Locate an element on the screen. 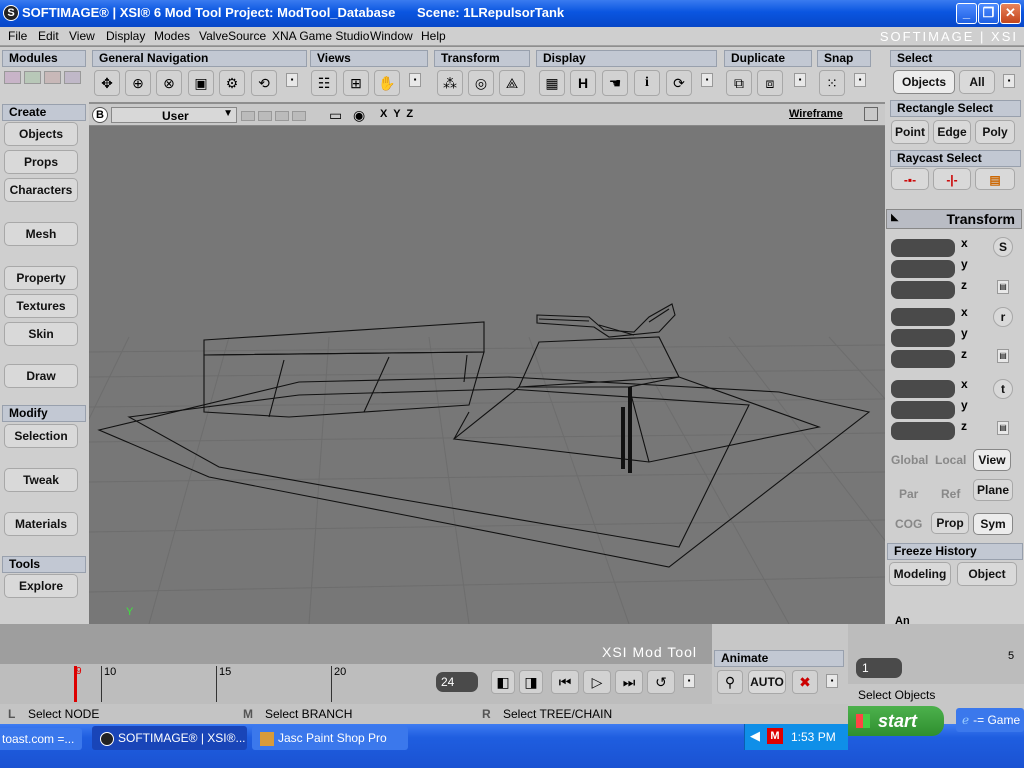 This screenshot has width=1024, height=768. translate-t-button: t is located at coordinates (1003, 389).